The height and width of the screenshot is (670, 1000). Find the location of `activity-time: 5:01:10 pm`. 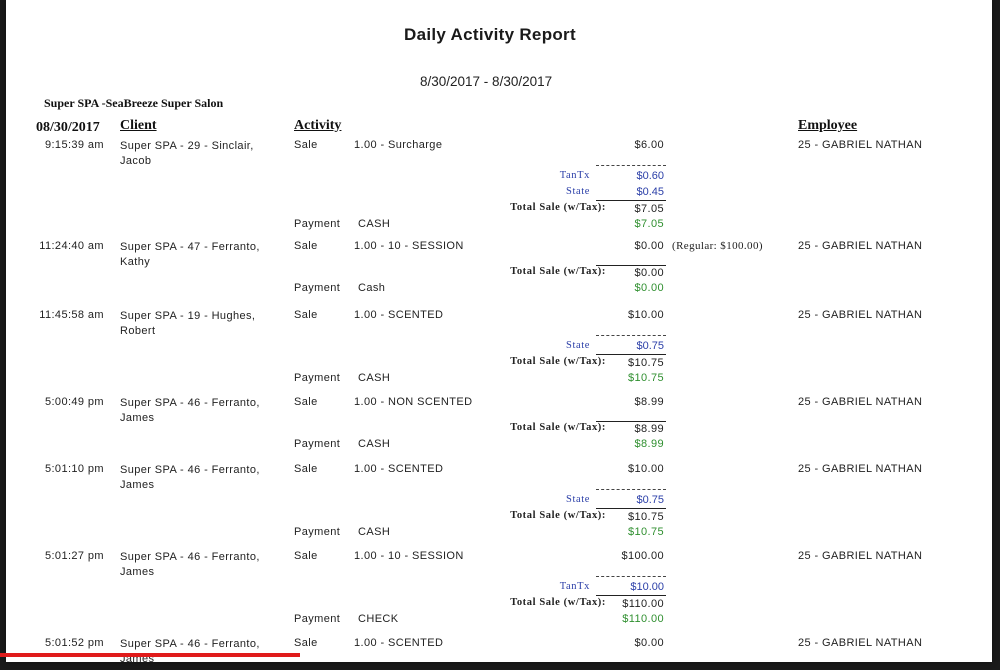

activity-time: 5:01:10 pm is located at coordinates (74, 469).